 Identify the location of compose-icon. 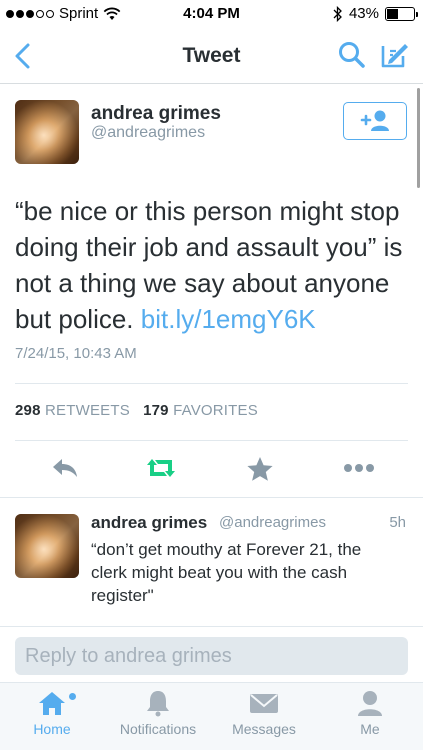
(395, 55).